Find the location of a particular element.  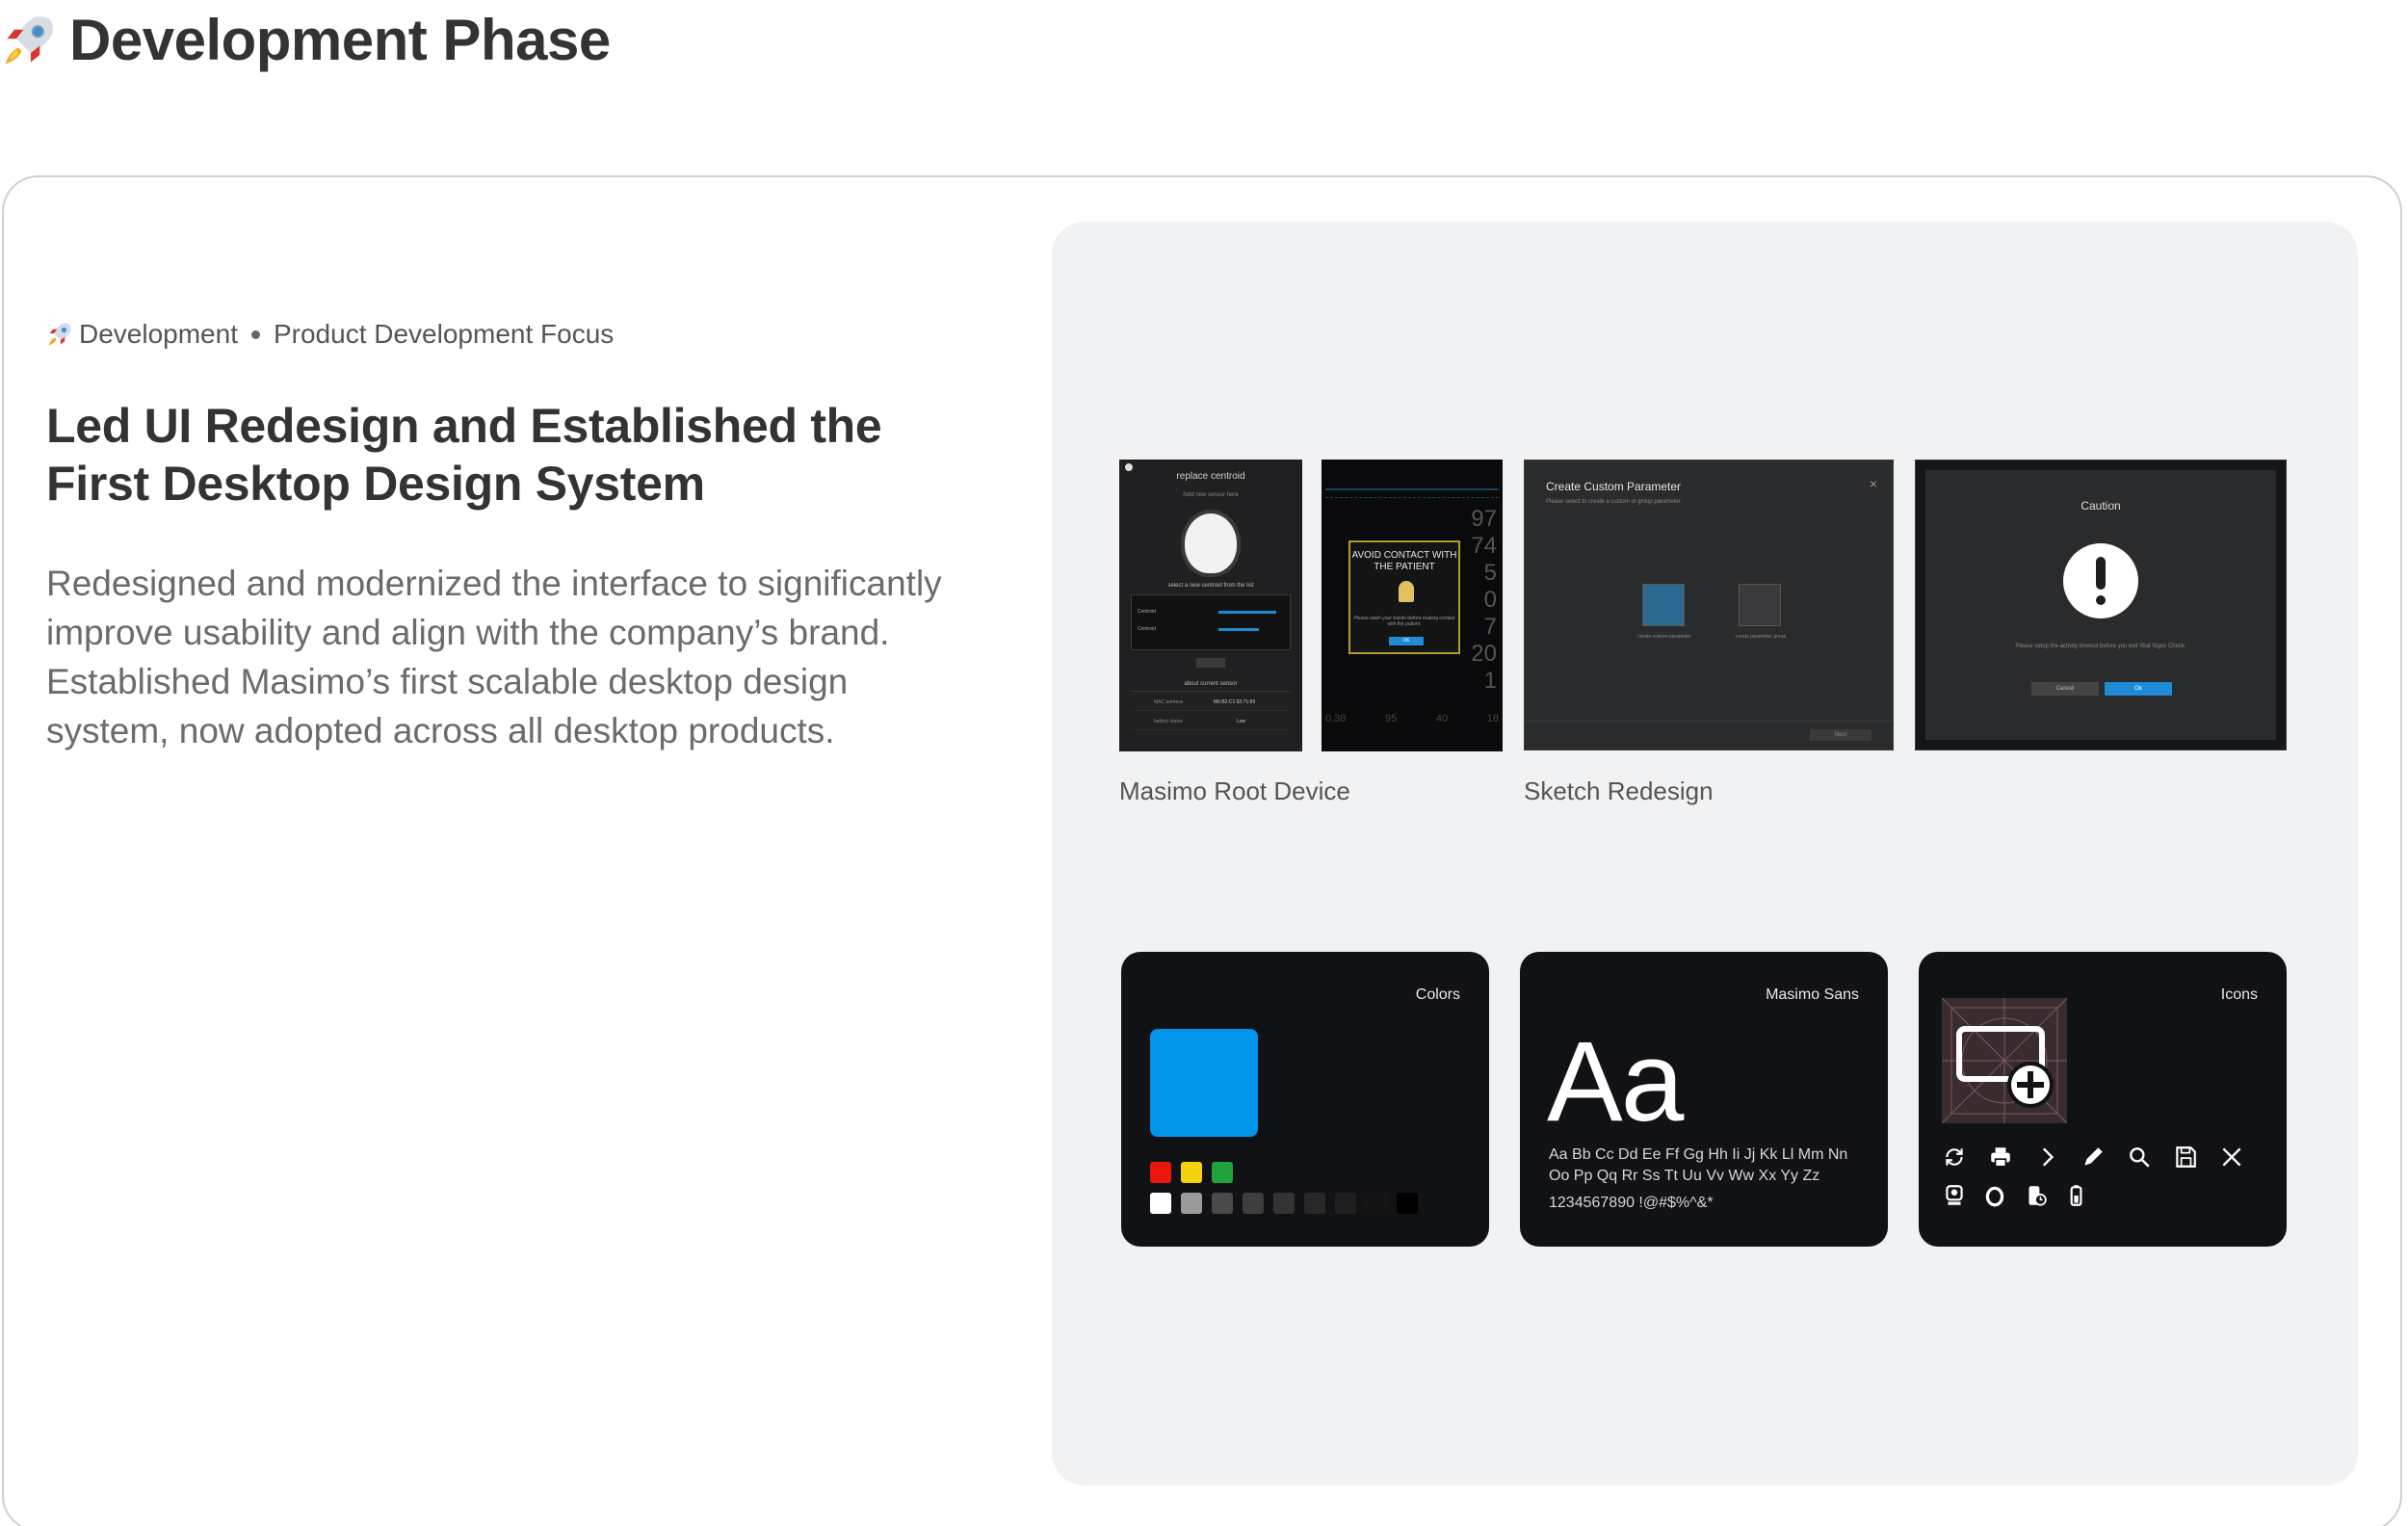

ring-icon is located at coordinates (1994, 1196).